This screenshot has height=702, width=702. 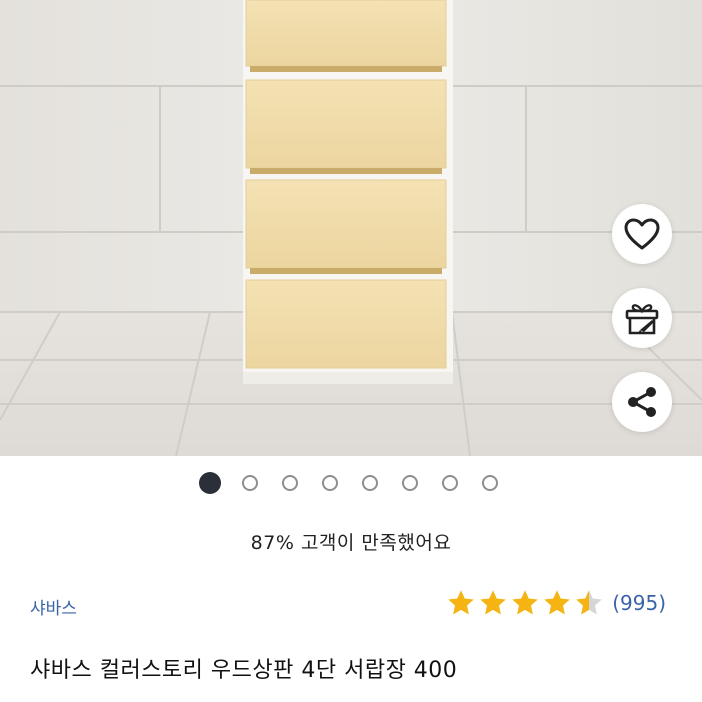 I want to click on wishlist-button, so click(x=642, y=234).